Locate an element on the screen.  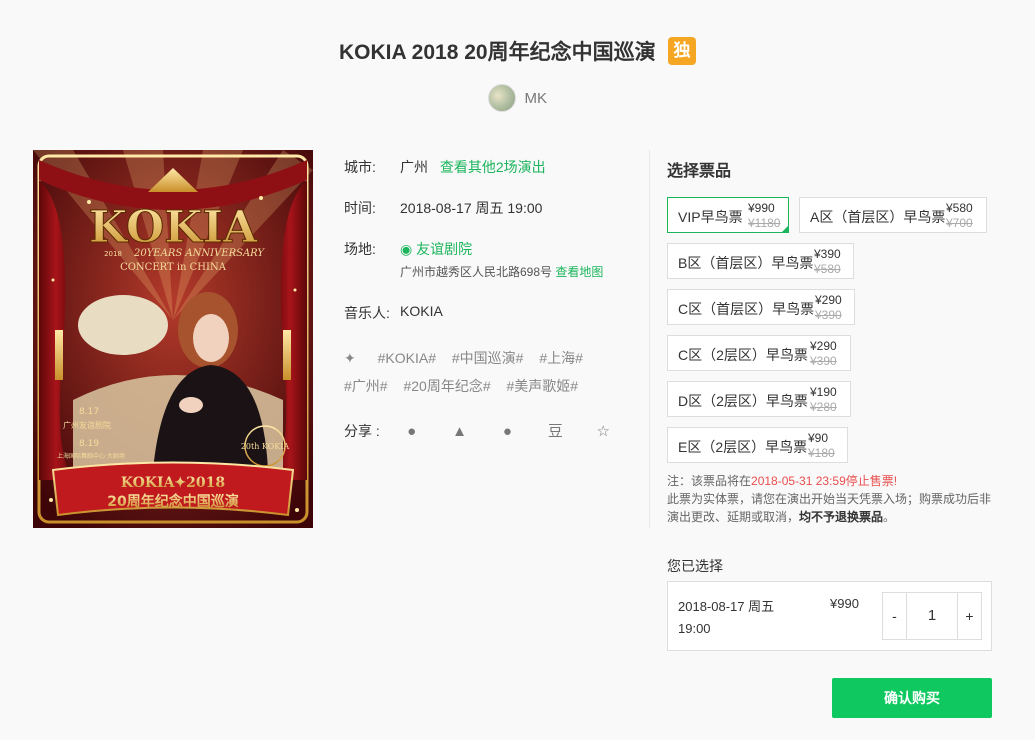
tags-line-1: ✦ #KOKIA# #中国巡演# #上海# is located at coordinates (469, 358).